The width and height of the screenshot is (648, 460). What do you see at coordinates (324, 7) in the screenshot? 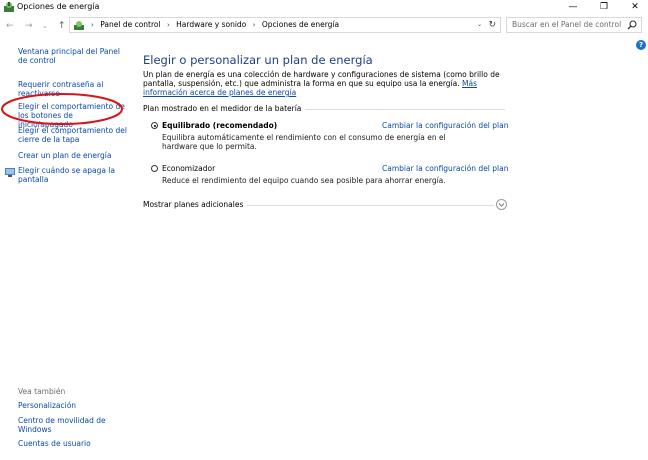
I see `title-bar: Opciones de energía — ❐ ✕` at bounding box center [324, 7].